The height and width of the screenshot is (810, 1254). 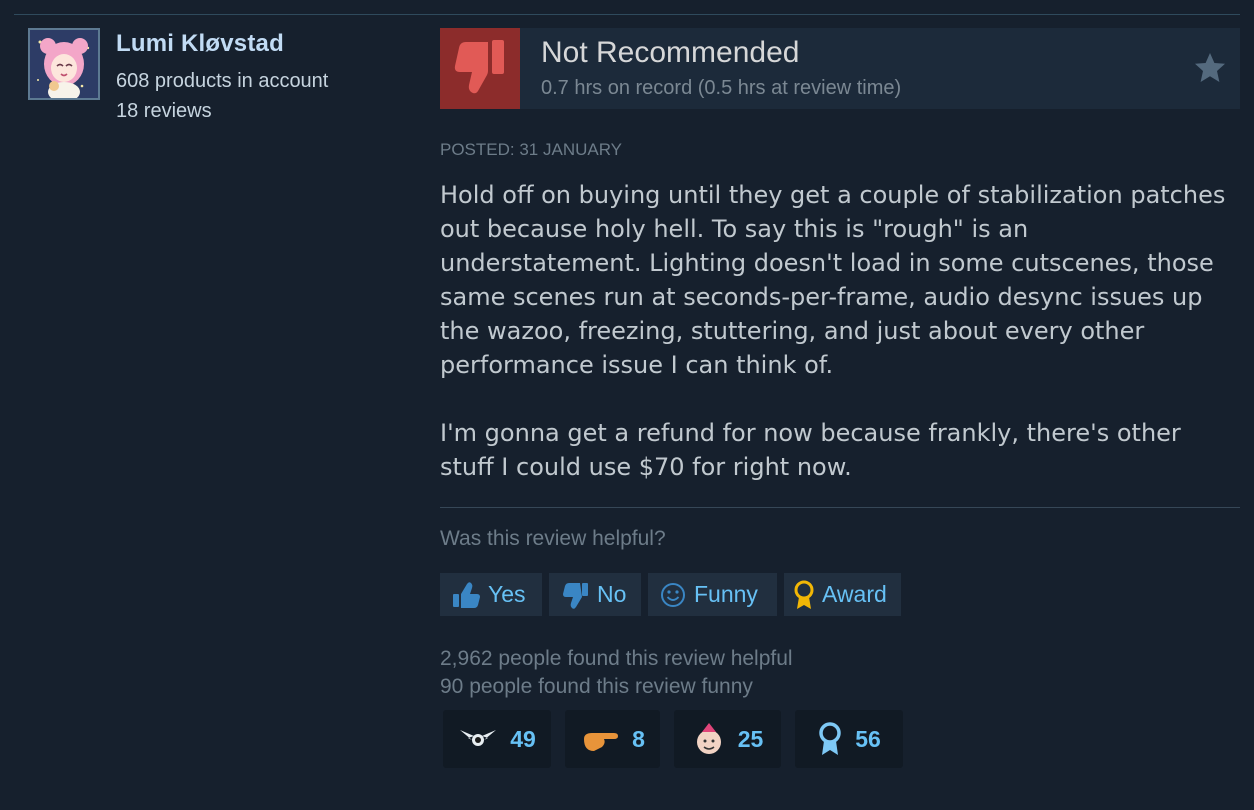 I want to click on award-chip-hand: 8, so click(x=612, y=739).